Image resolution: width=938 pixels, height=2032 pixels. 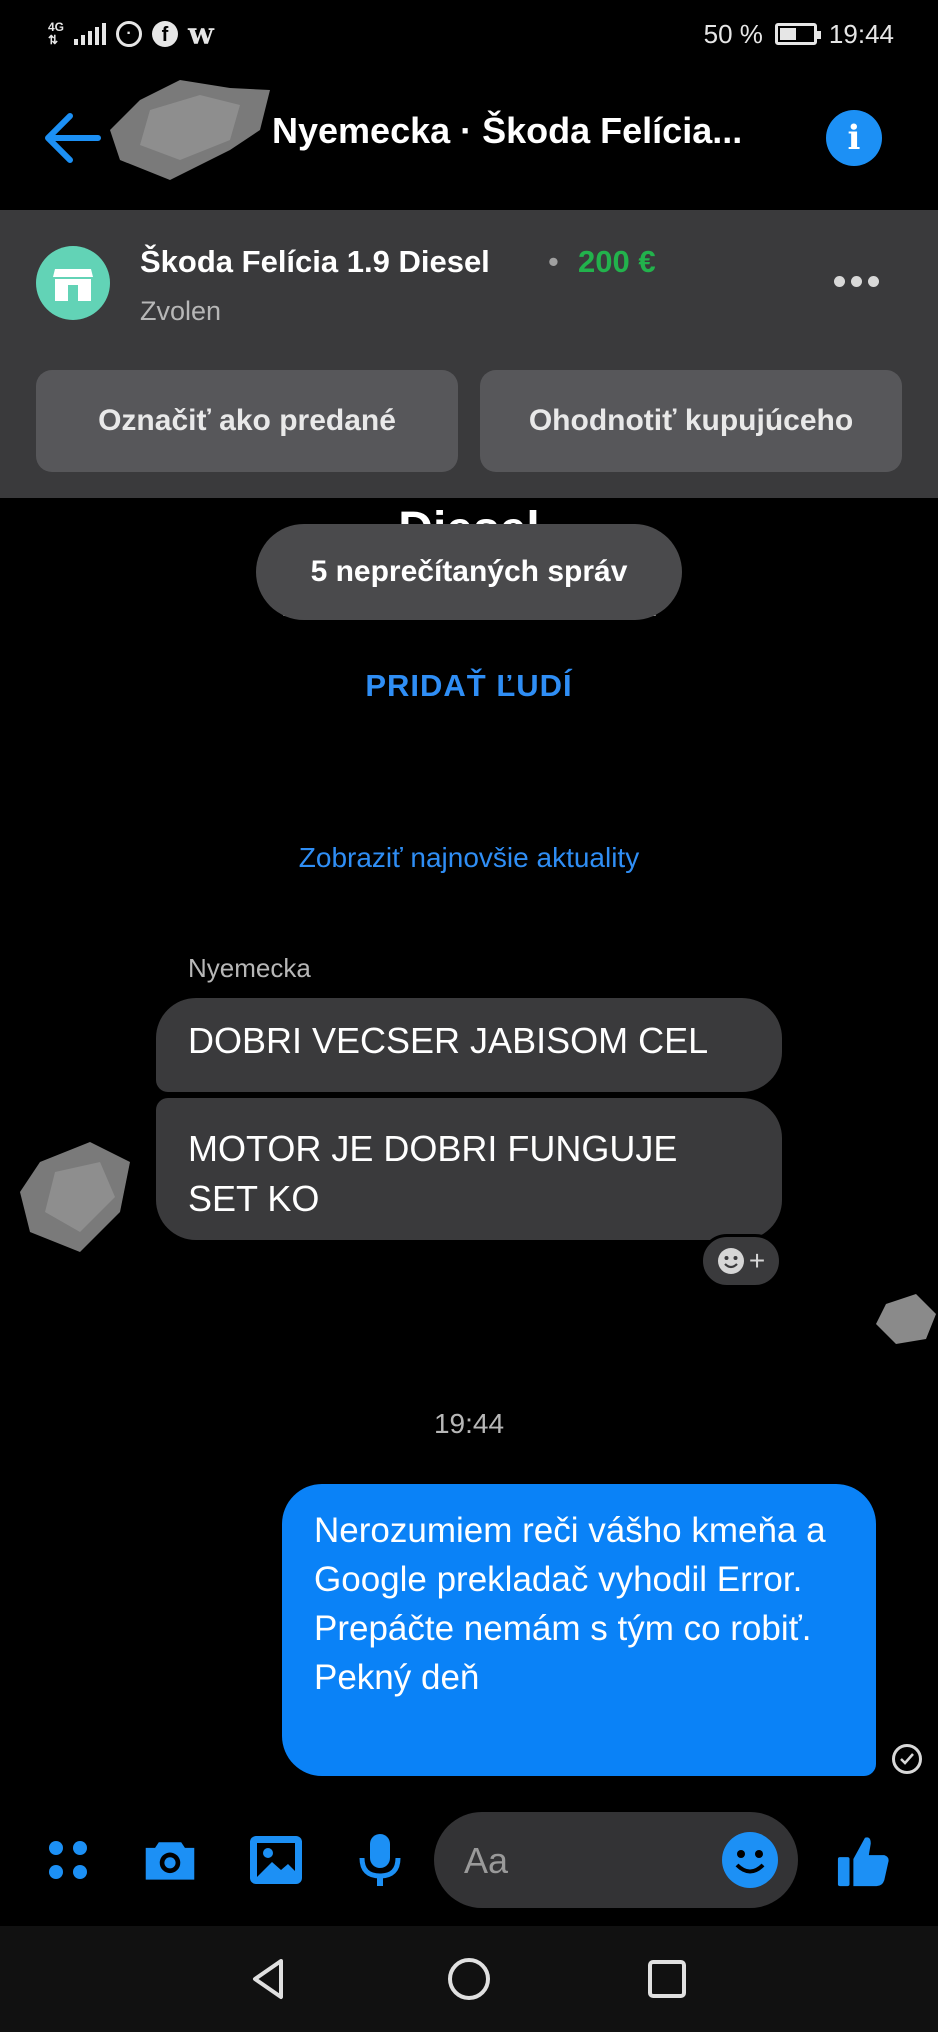 What do you see at coordinates (856, 281) in the screenshot?
I see `more-dots-icon` at bounding box center [856, 281].